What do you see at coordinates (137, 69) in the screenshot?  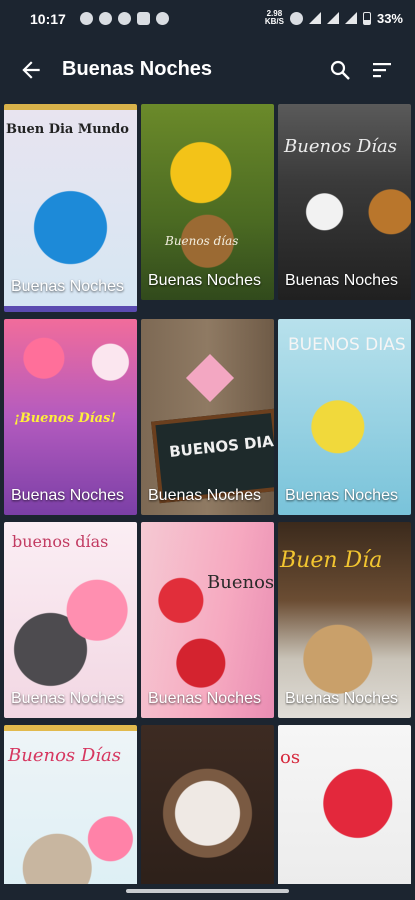 I see `page-title: Buenas Noches` at bounding box center [137, 69].